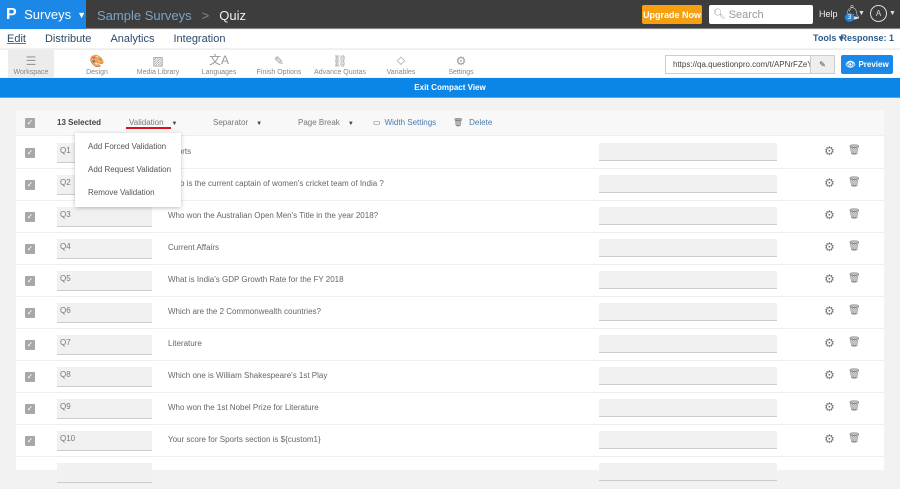 The height and width of the screenshot is (489, 900). I want to click on question-text: Which are the 2 Commonwealth countries?, so click(244, 311).